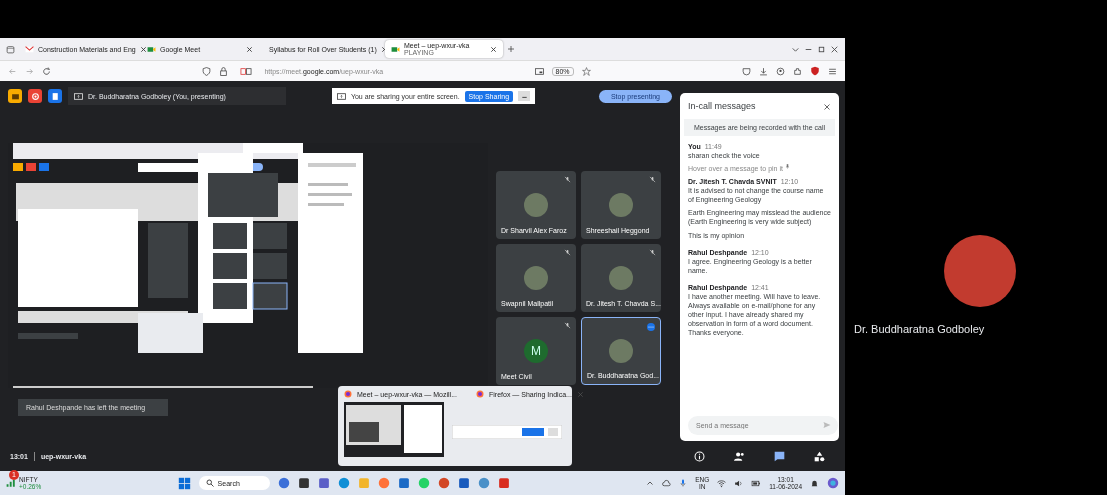  Describe the element at coordinates (832, 71) in the screenshot. I see `menu-icon` at that location.